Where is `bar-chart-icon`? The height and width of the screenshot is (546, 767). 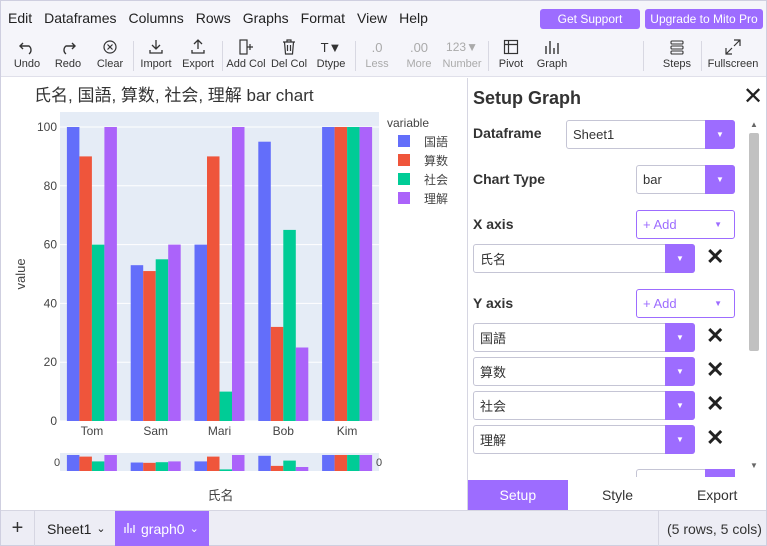
bar-chart-icon is located at coordinates (552, 47).